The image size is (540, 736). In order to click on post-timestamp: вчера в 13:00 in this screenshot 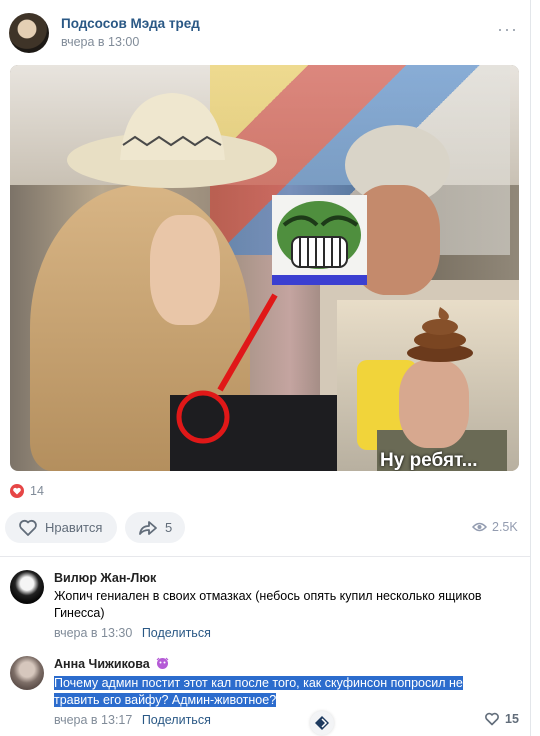, I will do `click(100, 42)`.